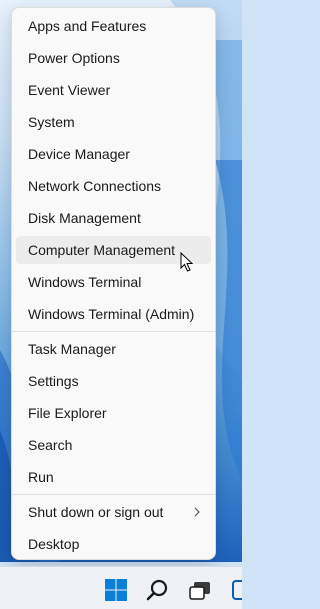  I want to click on menu-item-device-manager: Device Manager, so click(113, 154).